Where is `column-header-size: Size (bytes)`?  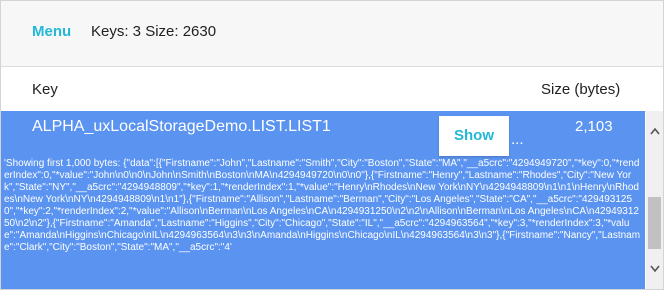 column-header-size: Size (bytes) is located at coordinates (582, 89).